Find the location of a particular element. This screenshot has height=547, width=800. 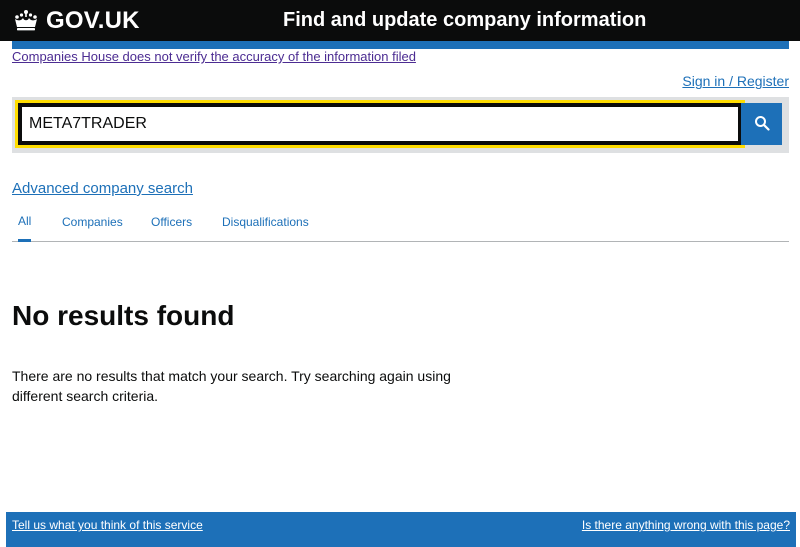

service-name: Find and update company information is located at coordinates (464, 20).